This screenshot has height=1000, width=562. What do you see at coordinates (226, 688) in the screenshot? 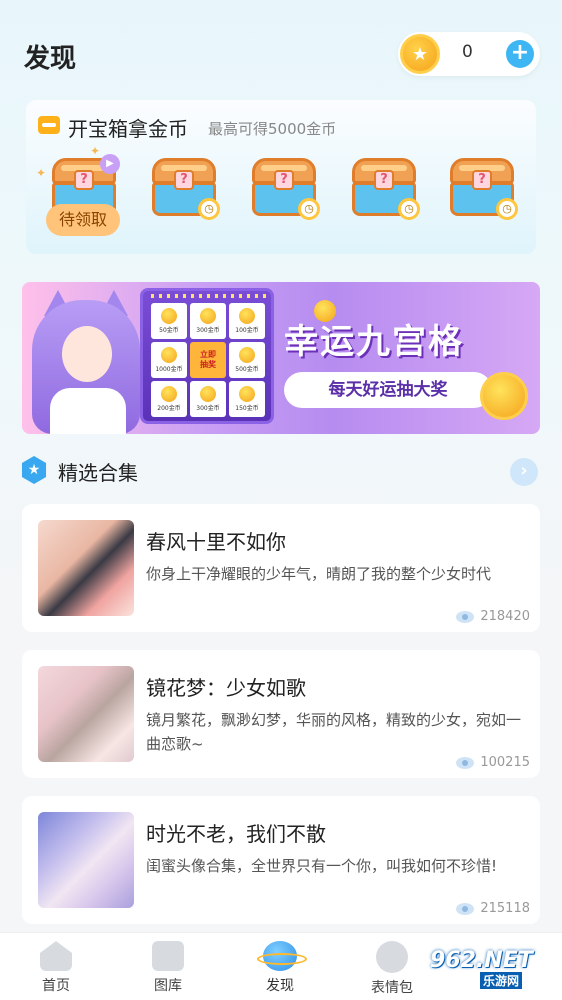
I see `collection-title: 镜花梦：少女如歌` at bounding box center [226, 688].